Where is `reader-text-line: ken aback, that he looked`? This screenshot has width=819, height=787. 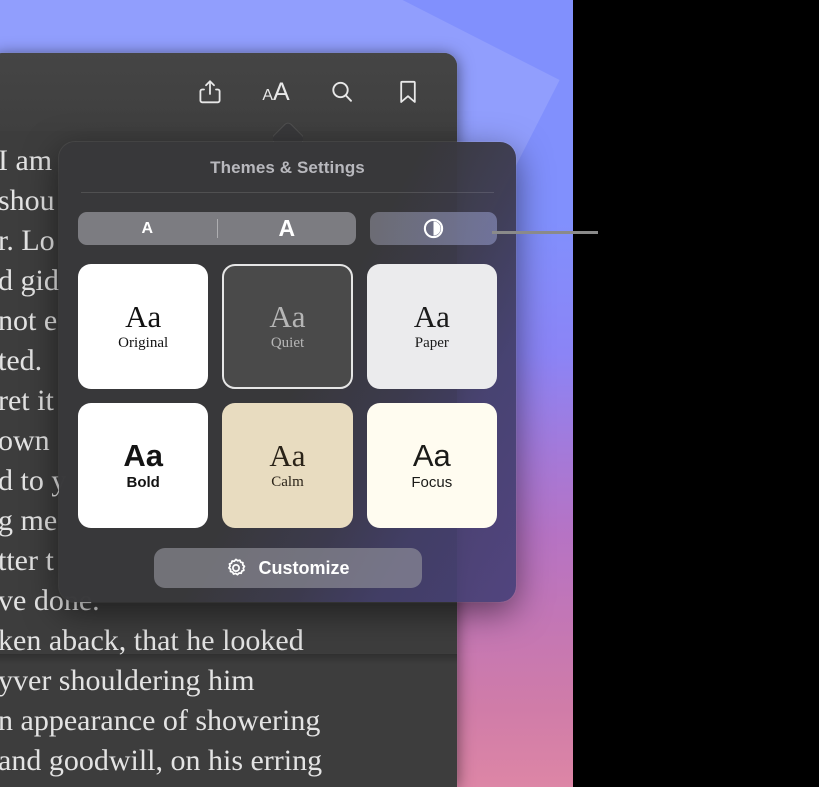
reader-text-line: ken aback, that he looked is located at coordinates (152, 640).